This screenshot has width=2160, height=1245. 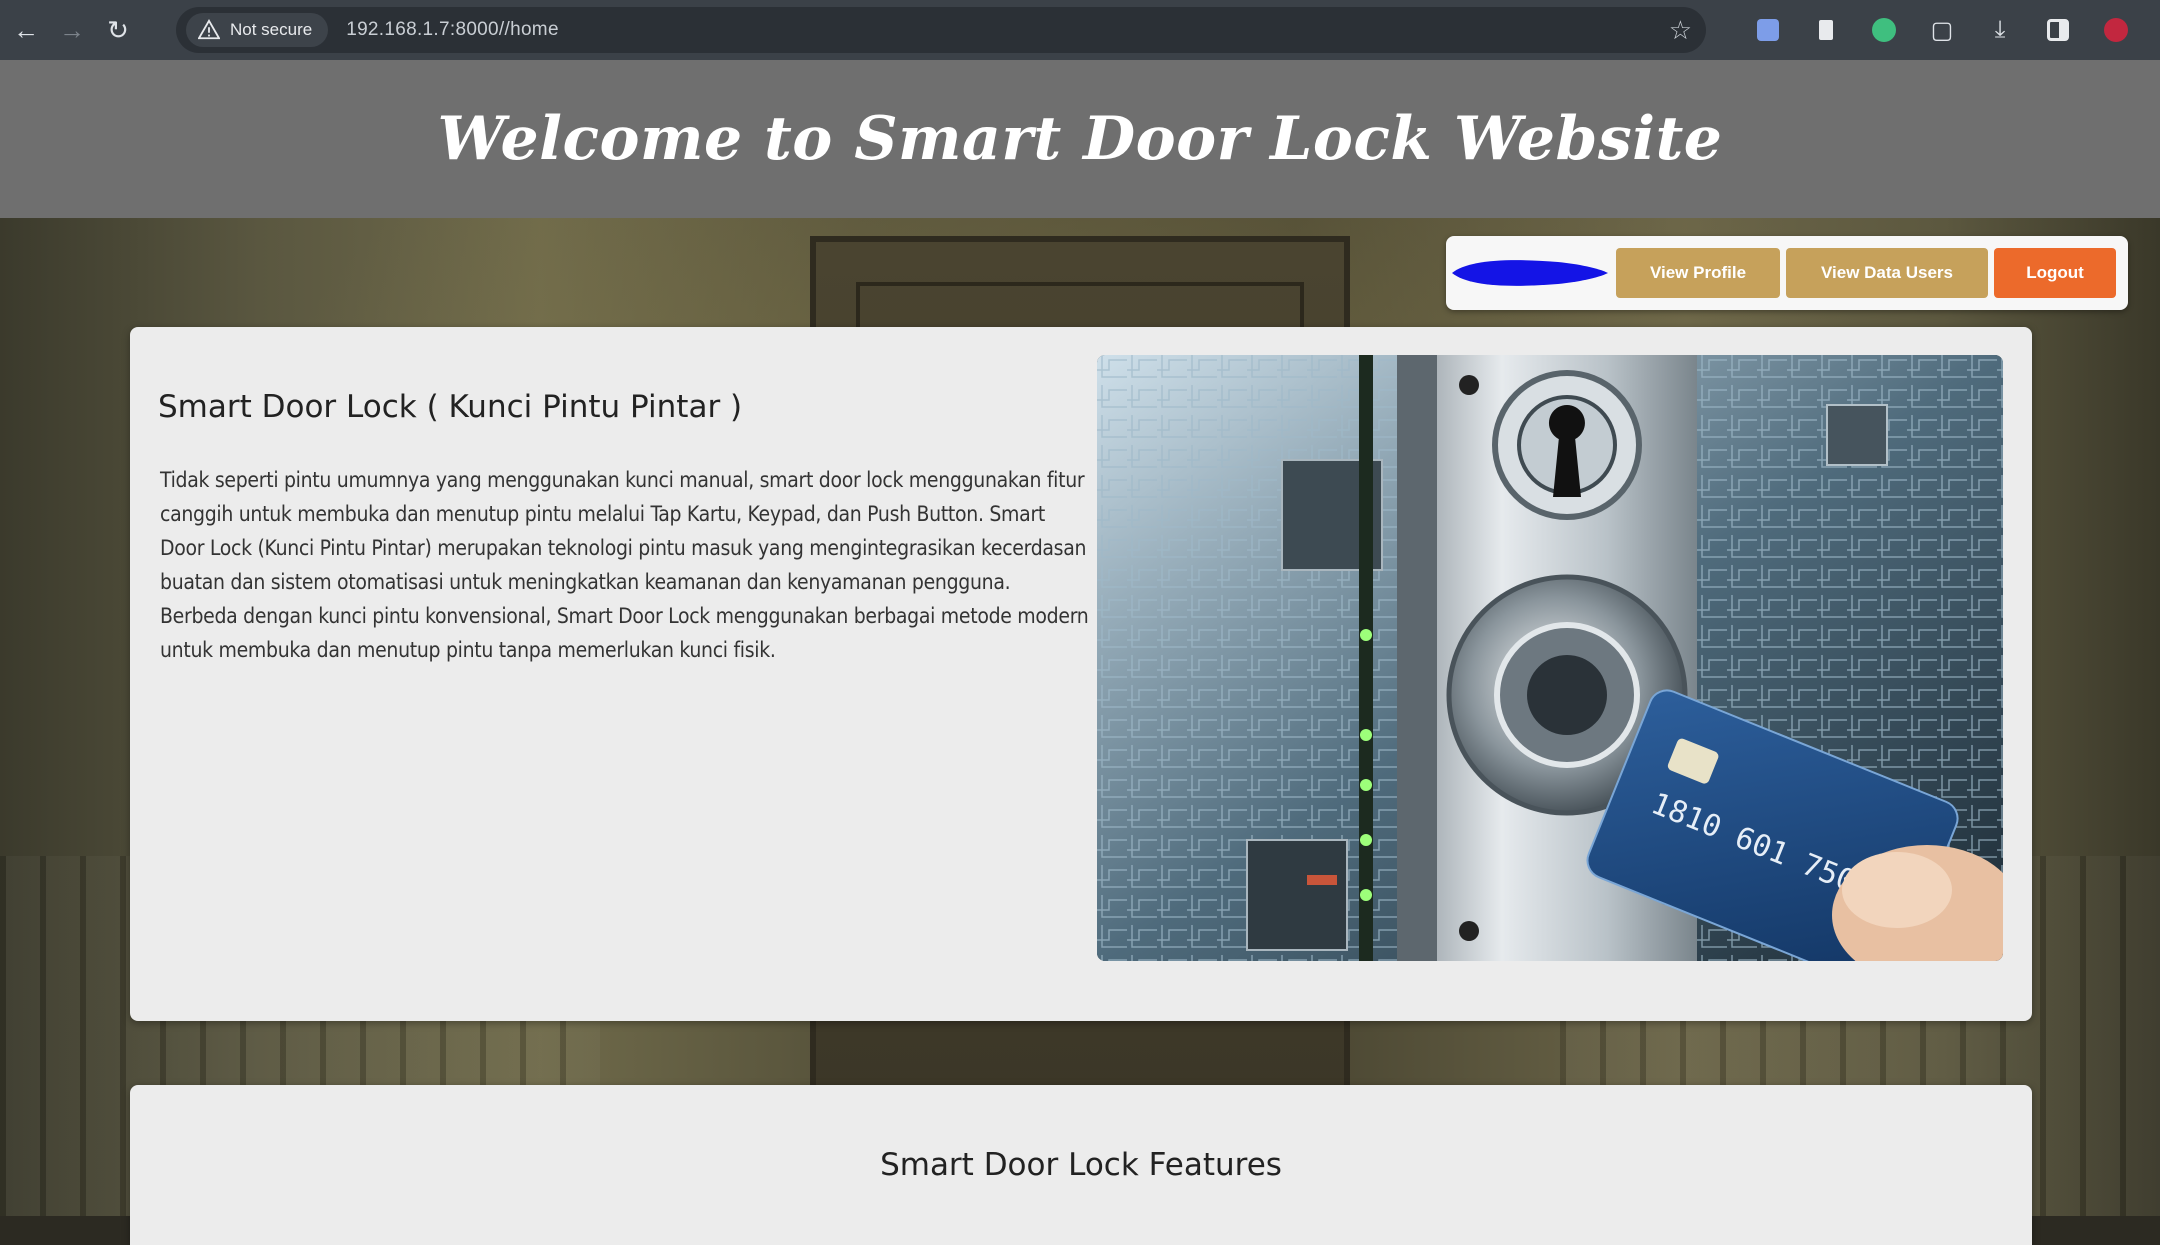 What do you see at coordinates (450, 407) in the screenshot?
I see `intro-heading: Smart Door Lock ( Kunci Pintu Pintar )` at bounding box center [450, 407].